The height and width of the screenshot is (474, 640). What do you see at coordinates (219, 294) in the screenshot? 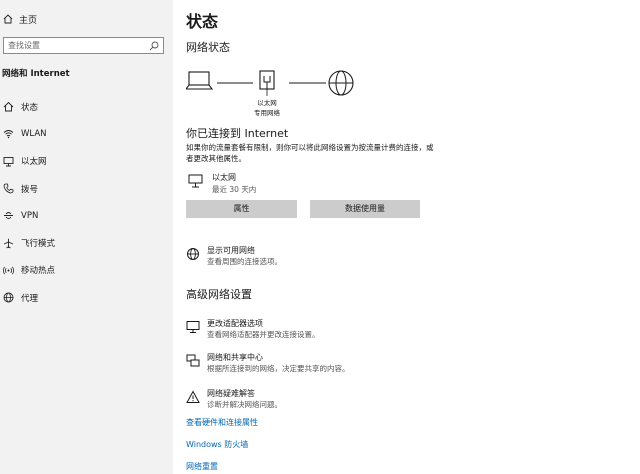
I see `advanced-settings-title: 高级网络设置` at bounding box center [219, 294].